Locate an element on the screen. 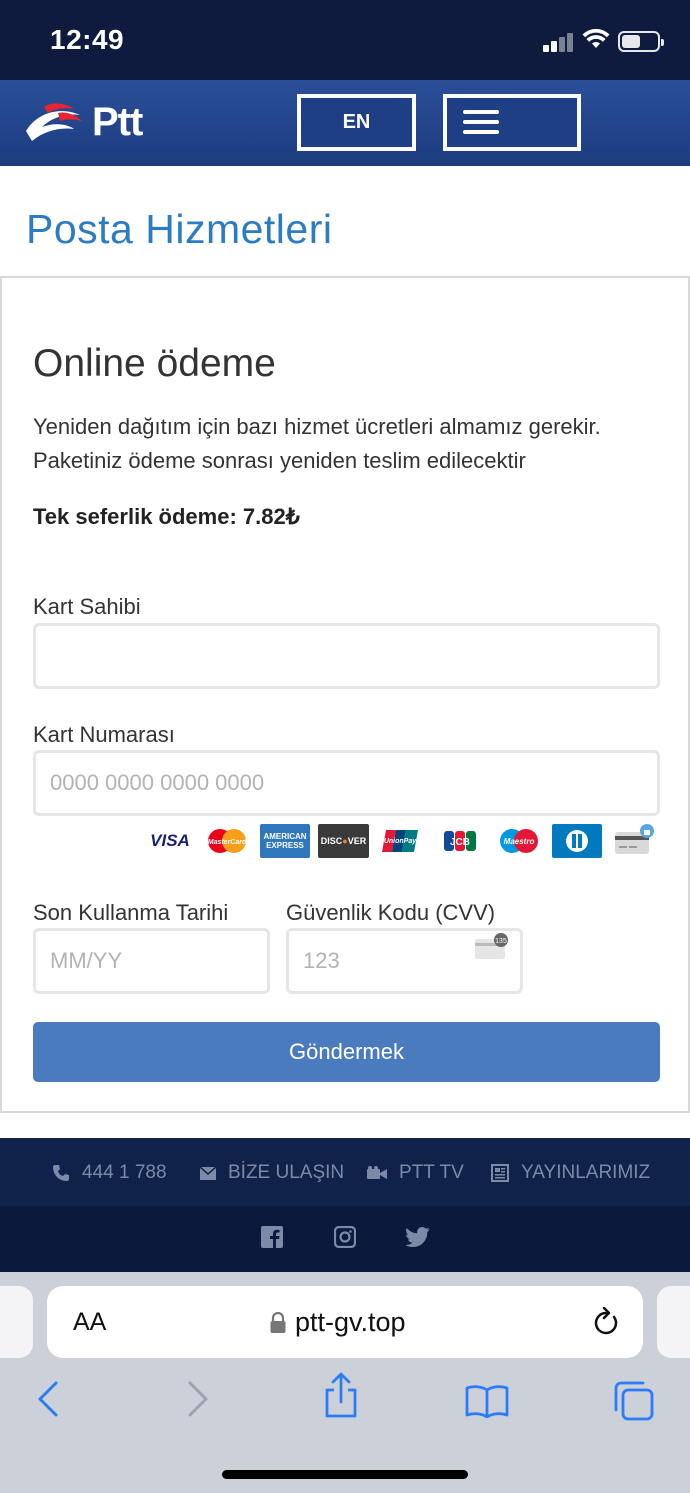 This screenshot has width=690, height=1493. next-tab-preview is located at coordinates (673, 1322).